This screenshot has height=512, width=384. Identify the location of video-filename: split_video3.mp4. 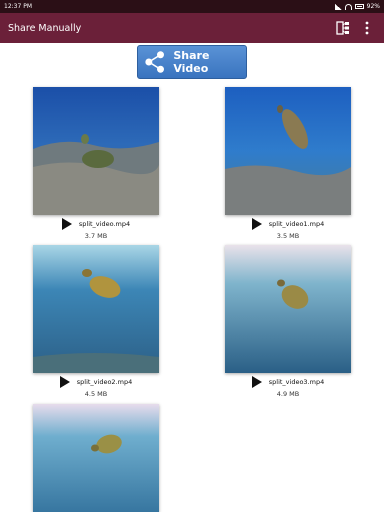
(296, 382).